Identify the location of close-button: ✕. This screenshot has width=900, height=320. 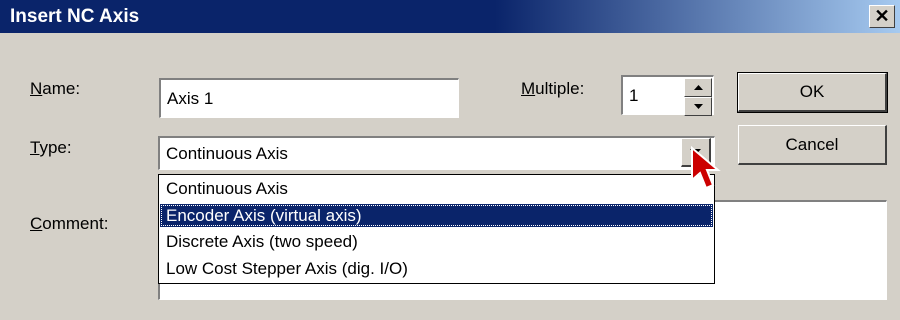
(882, 16).